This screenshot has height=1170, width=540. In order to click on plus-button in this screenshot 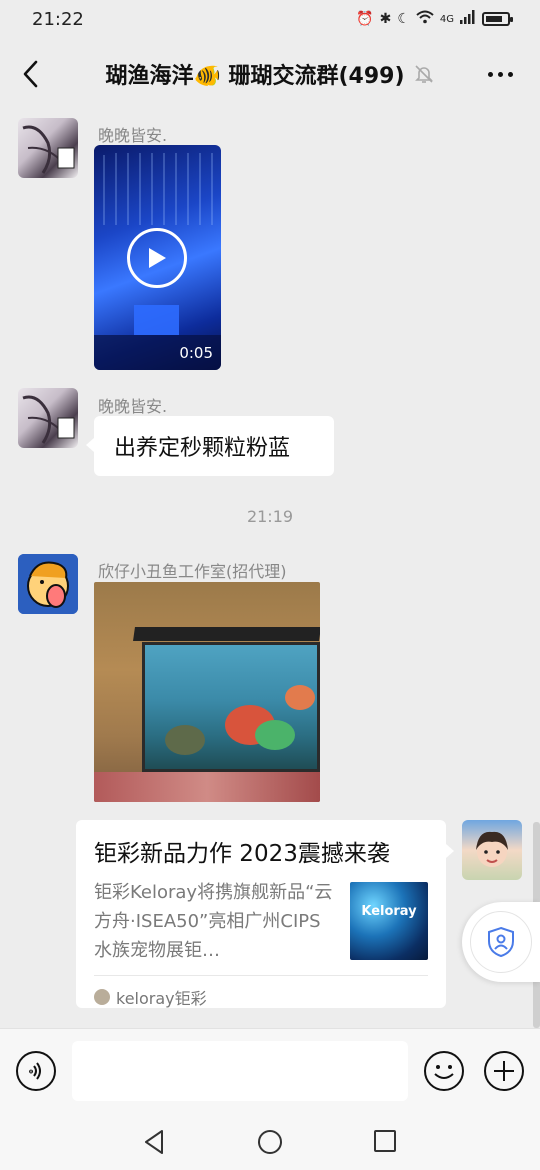, I will do `click(504, 1071)`.